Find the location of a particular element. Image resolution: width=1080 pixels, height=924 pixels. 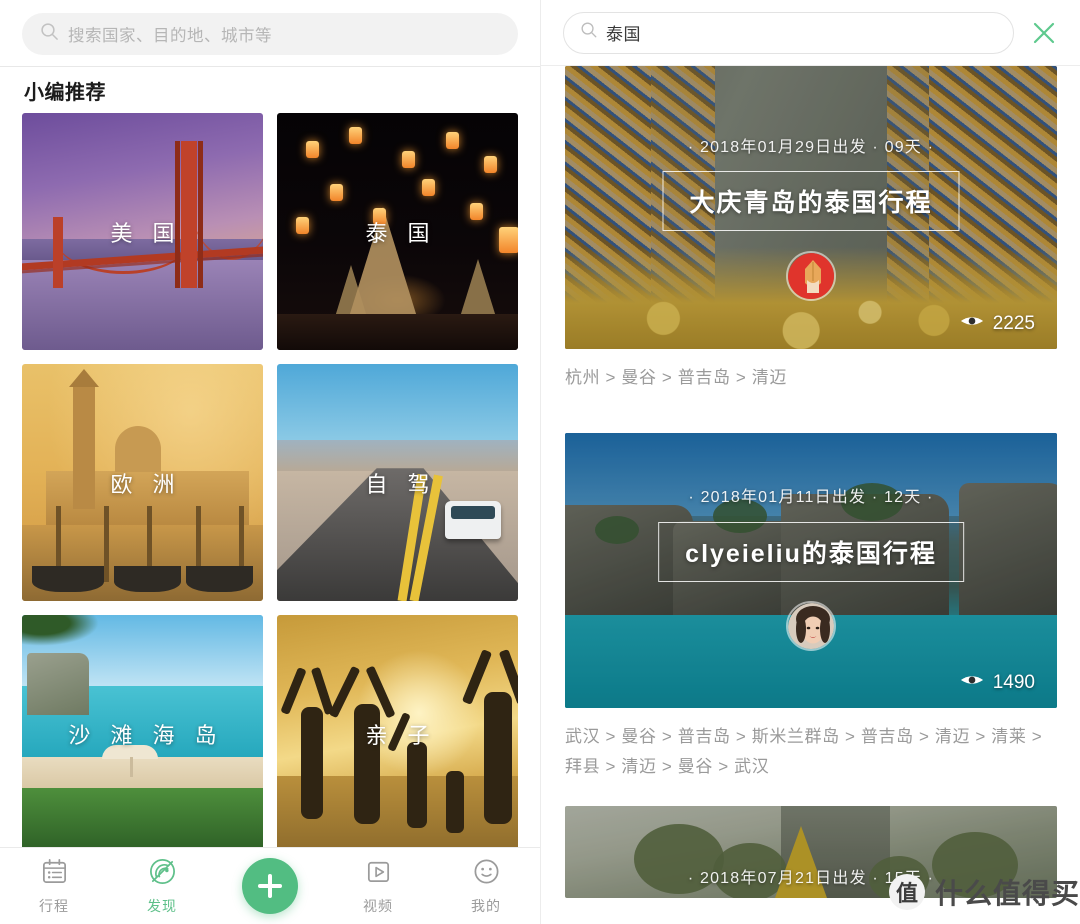

add-button is located at coordinates (270, 886).